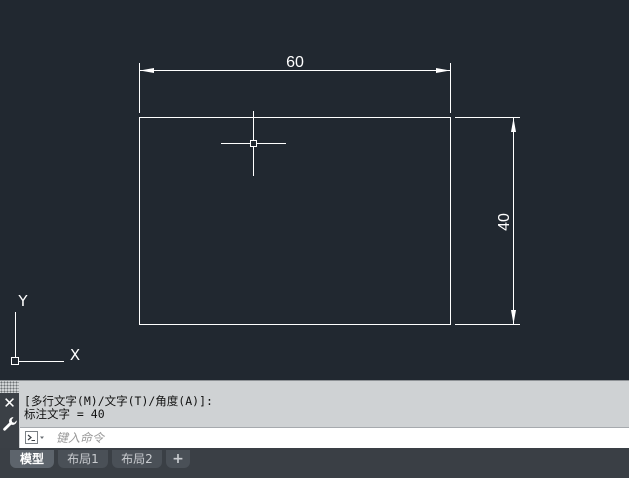 This screenshot has width=629, height=478. I want to click on command-line-panel: ✕ [多行文字(M)/文字(T)/角度(A)]: 标注文字 = 40, so click(314, 414).